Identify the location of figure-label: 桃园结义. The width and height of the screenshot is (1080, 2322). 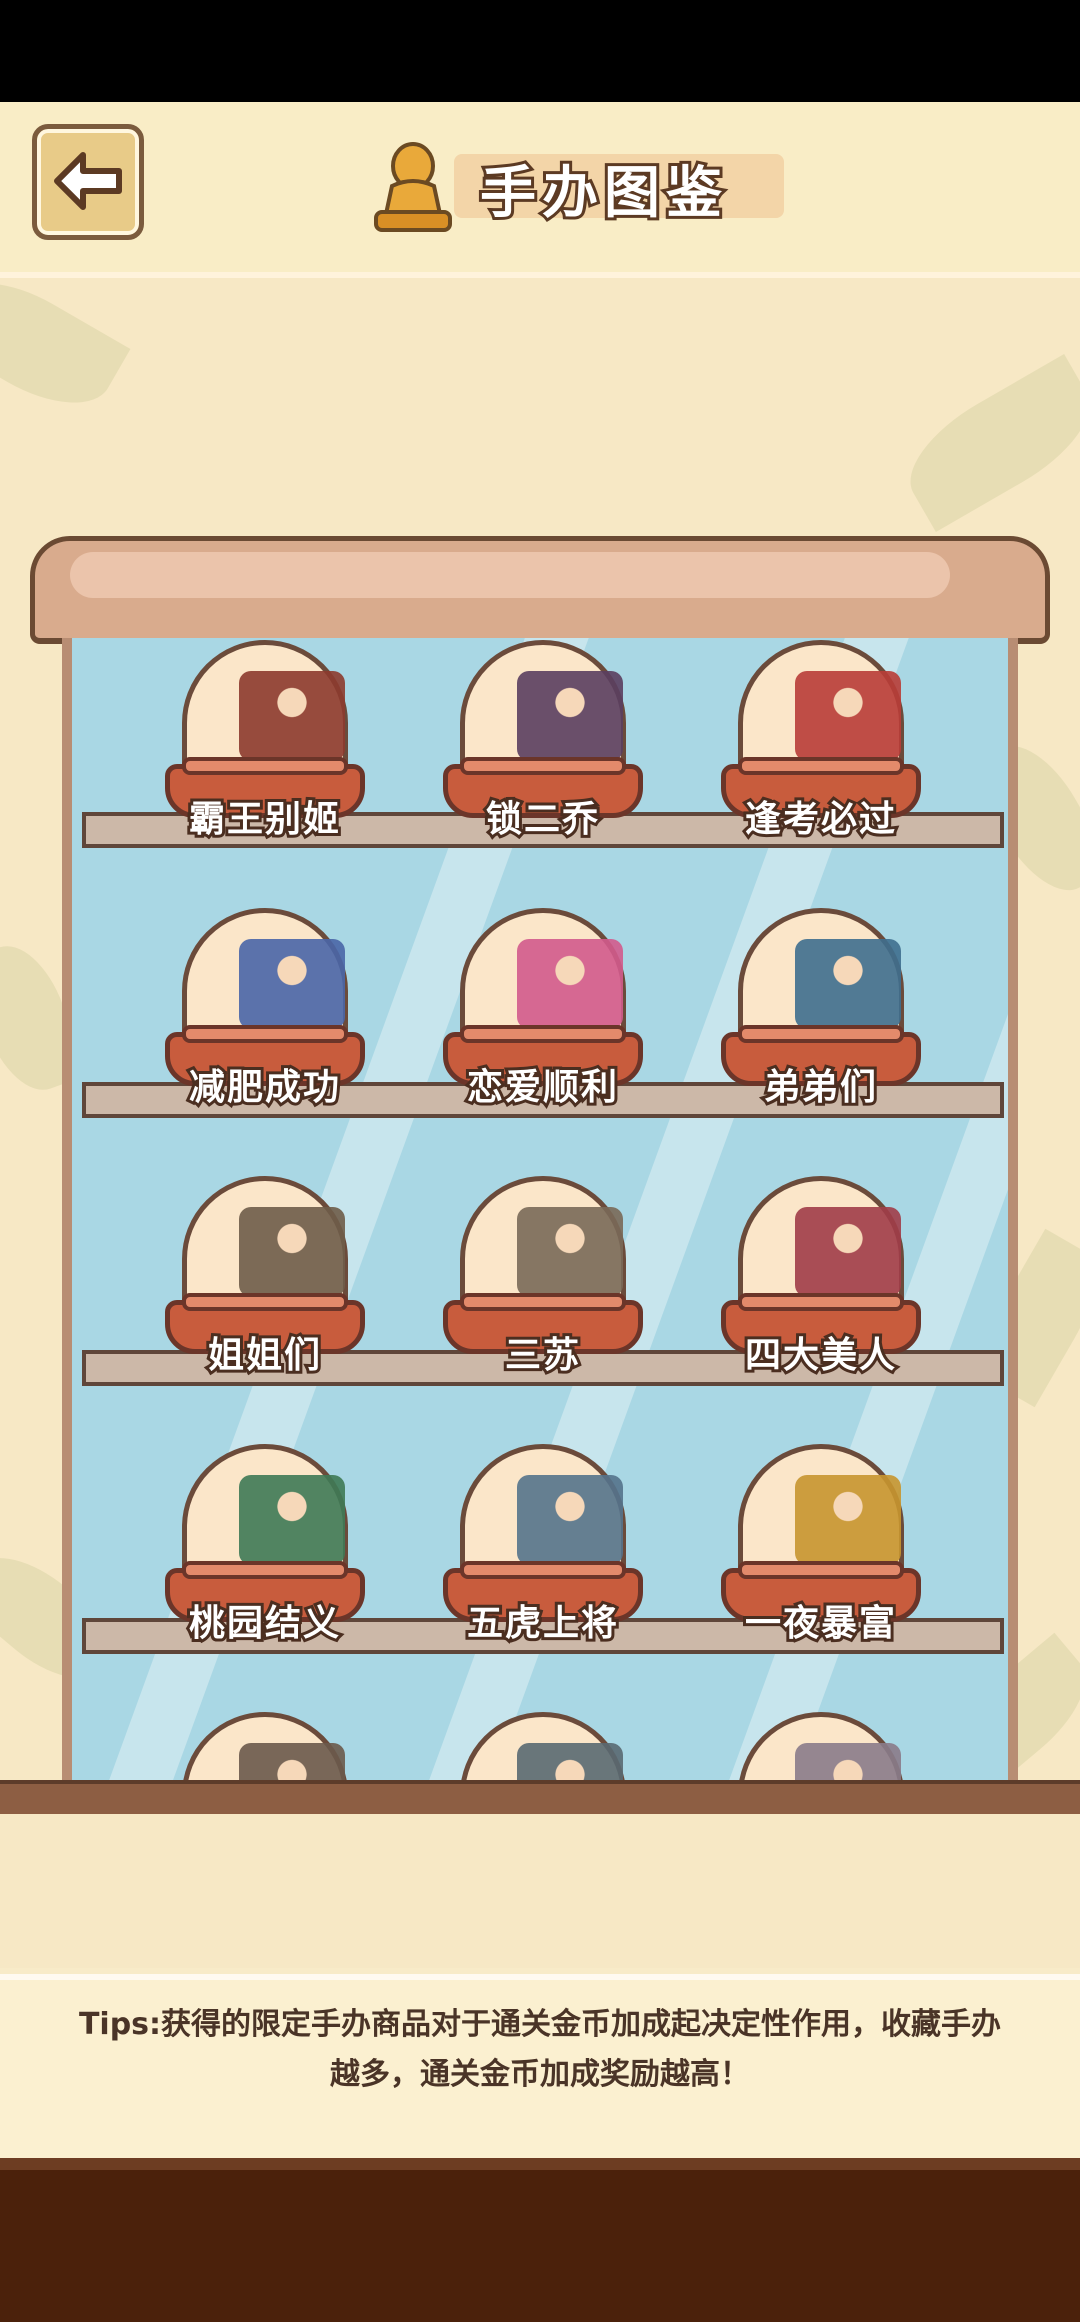
(264, 1623).